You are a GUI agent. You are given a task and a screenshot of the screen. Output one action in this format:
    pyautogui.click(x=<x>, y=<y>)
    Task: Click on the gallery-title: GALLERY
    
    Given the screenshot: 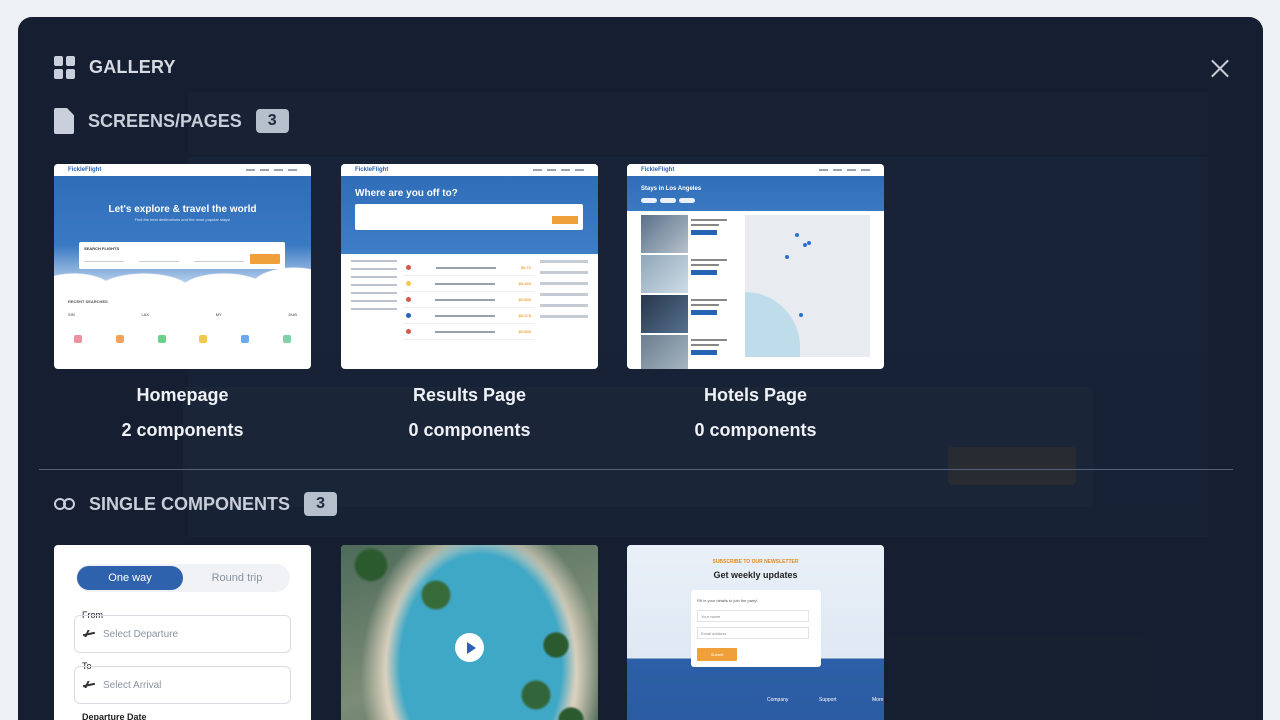 What is the action you would take?
    pyautogui.click(x=132, y=67)
    